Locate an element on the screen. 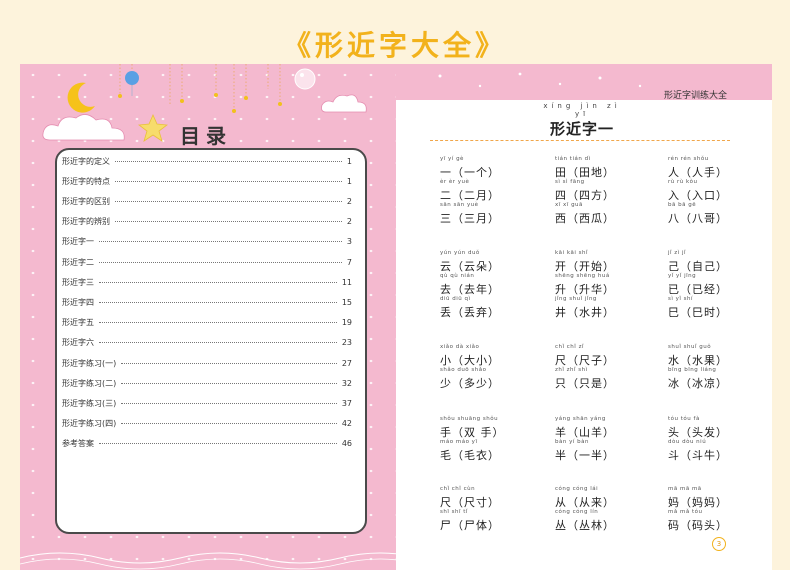 This screenshot has width=790, height=570. toc-item-page: 2 is located at coordinates (349, 222).